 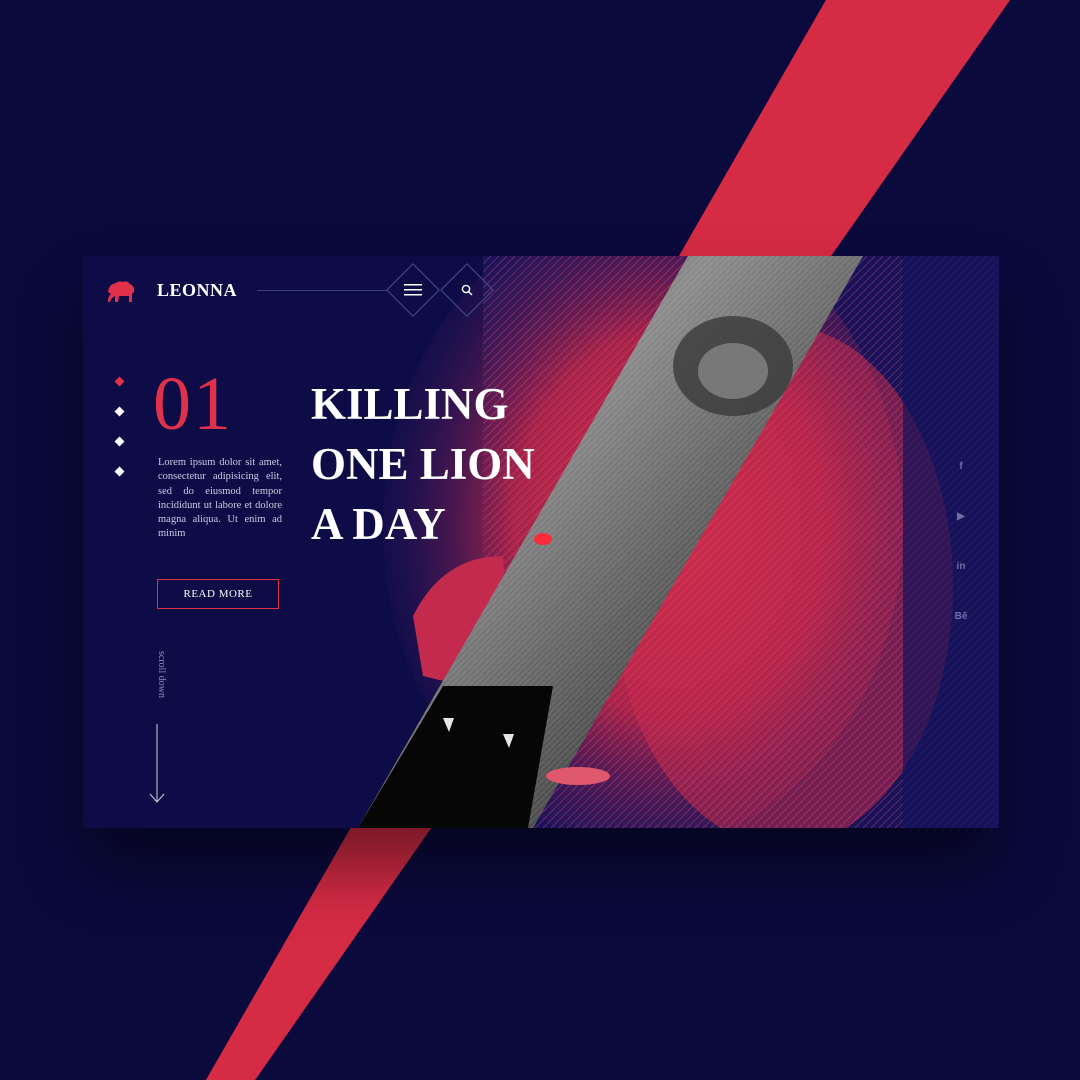 I want to click on facebook-icon: f, so click(x=961, y=466).